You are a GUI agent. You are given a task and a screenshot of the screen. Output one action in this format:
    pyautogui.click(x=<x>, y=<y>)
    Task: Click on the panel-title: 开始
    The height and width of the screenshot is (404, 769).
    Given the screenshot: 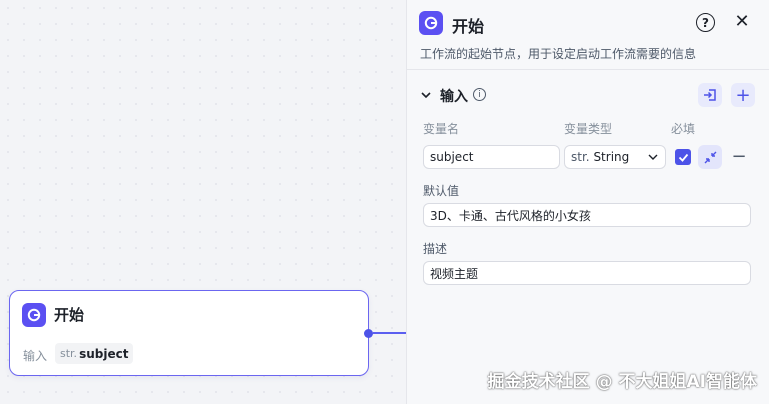 What is the action you would take?
    pyautogui.click(x=468, y=26)
    